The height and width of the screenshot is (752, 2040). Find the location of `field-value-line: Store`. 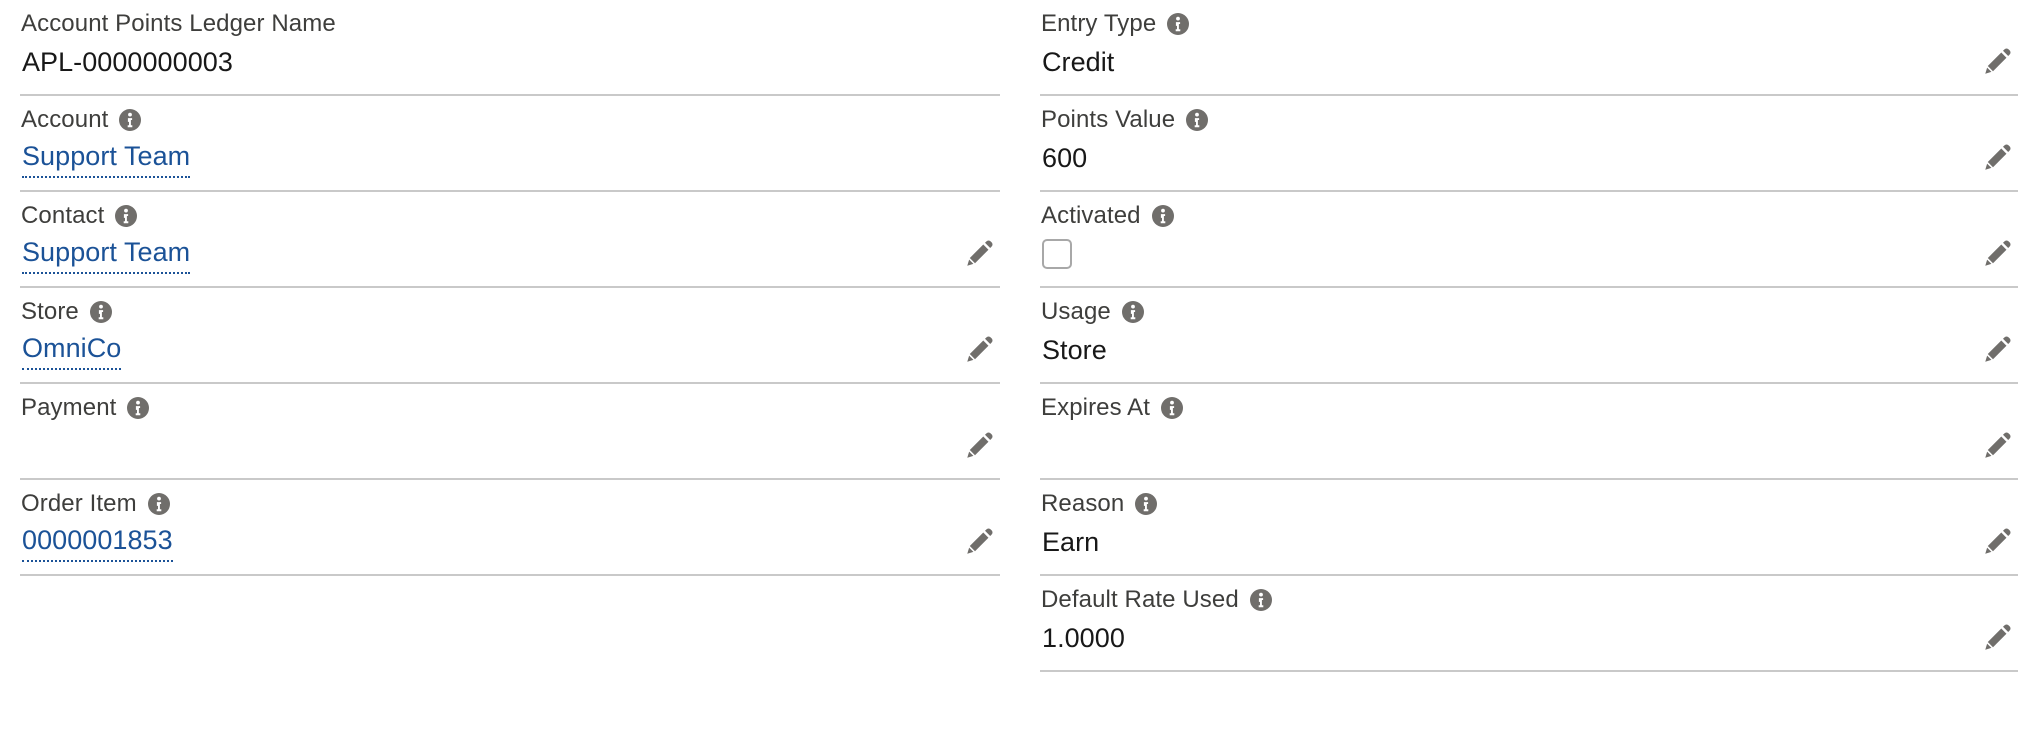

field-value-line: Store is located at coordinates (1529, 350).